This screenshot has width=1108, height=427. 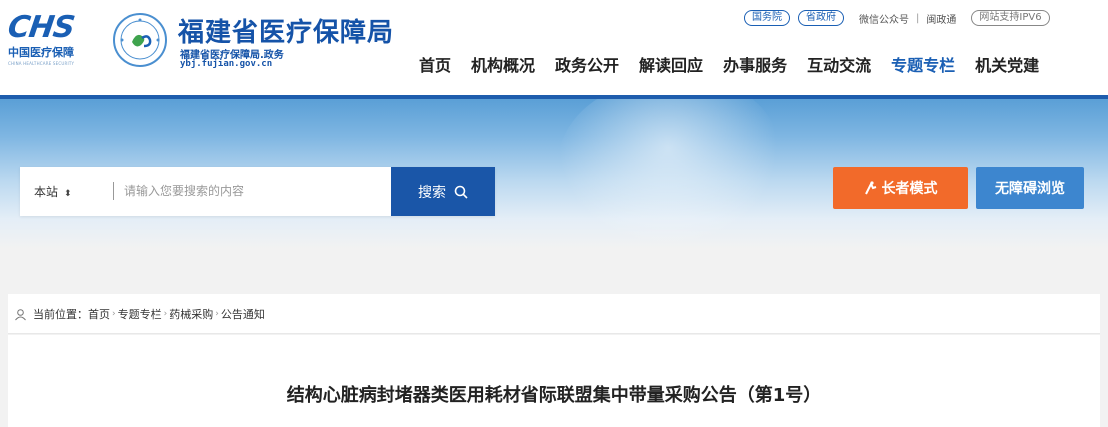 I want to click on search-box: 本站 ⬍ 搜索, so click(x=257, y=191).